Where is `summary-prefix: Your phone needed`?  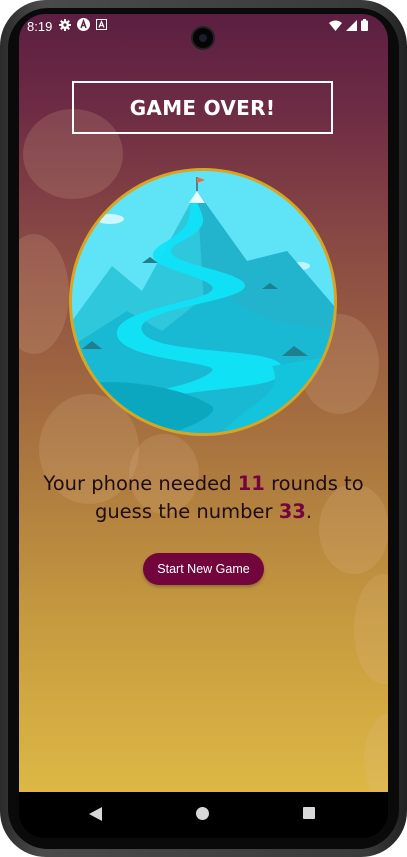 summary-prefix: Your phone needed is located at coordinates (140, 483).